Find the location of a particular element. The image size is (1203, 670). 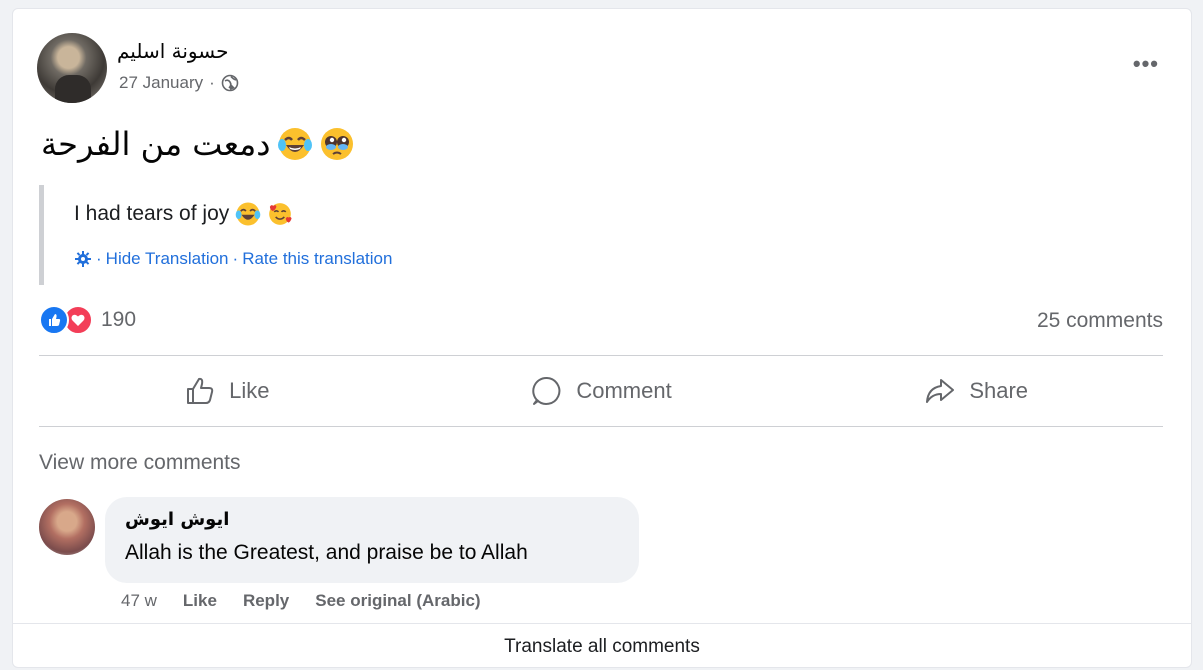

share-button: Share is located at coordinates (975, 391).